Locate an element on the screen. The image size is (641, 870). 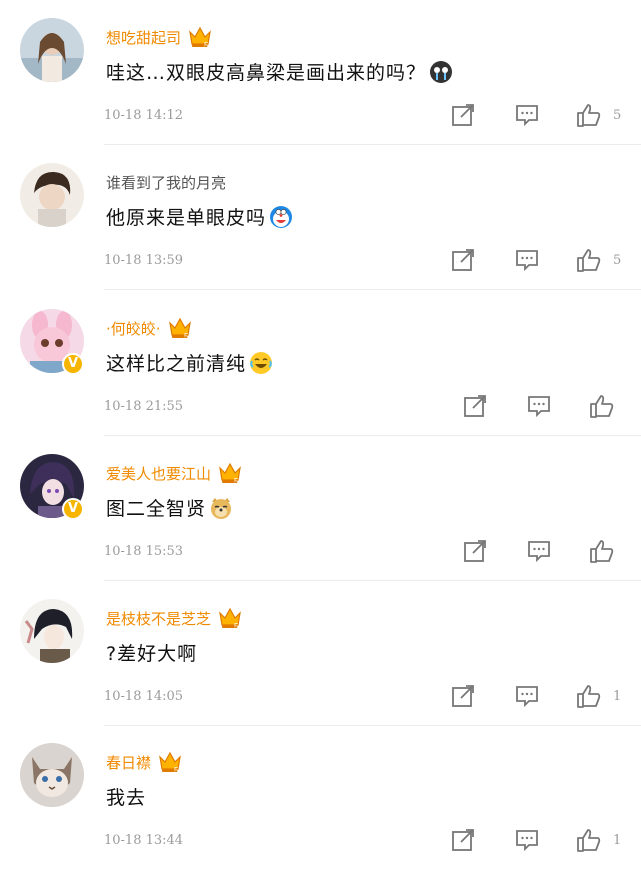
username-text: 想吃甜起司 is located at coordinates (144, 37).